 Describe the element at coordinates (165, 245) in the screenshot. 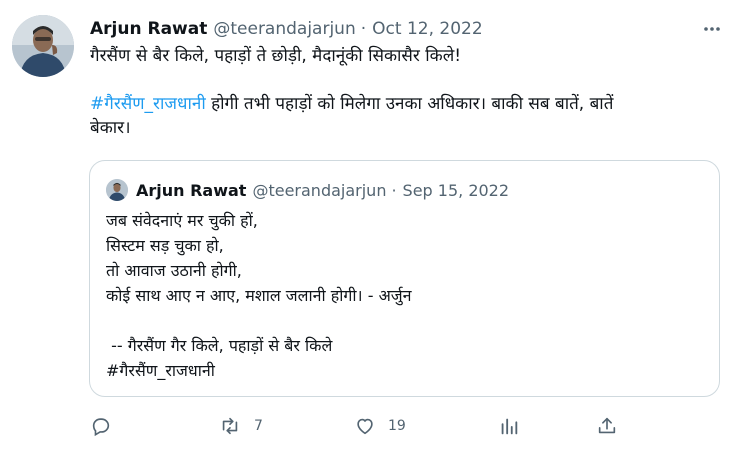

I see `quoted-line: सिस्टम सड़ चुका हो,` at that location.